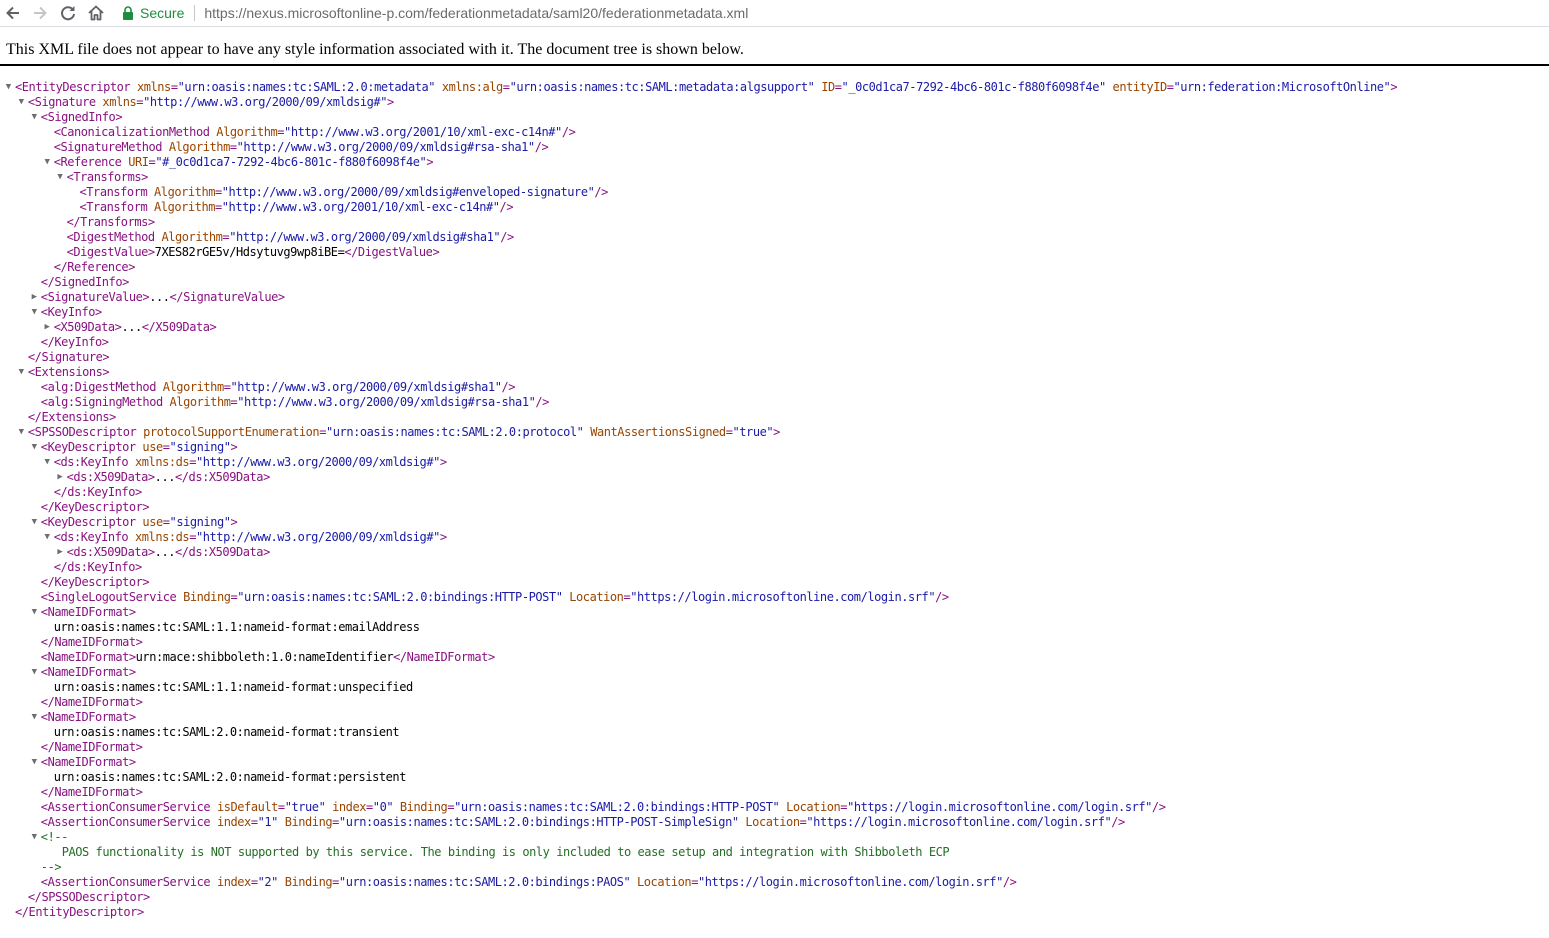 This screenshot has height=938, width=1549. Describe the element at coordinates (222, 477) in the screenshot. I see `closing-tag: </ds:X509Data>` at that location.